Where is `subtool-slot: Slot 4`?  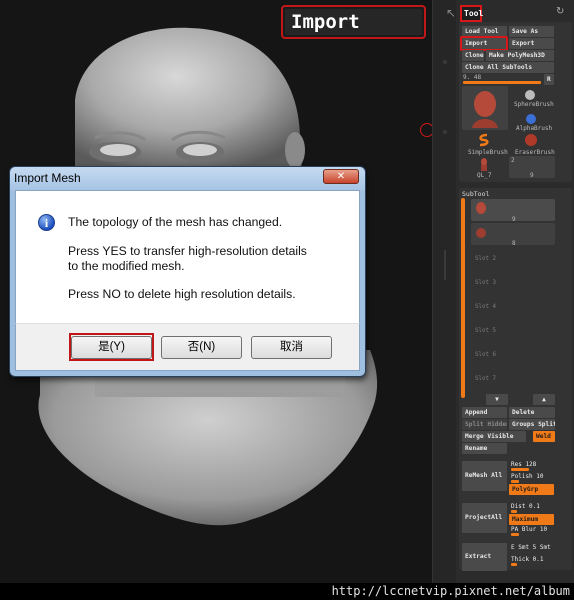
subtool-slot: Slot 4 is located at coordinates (485, 307).